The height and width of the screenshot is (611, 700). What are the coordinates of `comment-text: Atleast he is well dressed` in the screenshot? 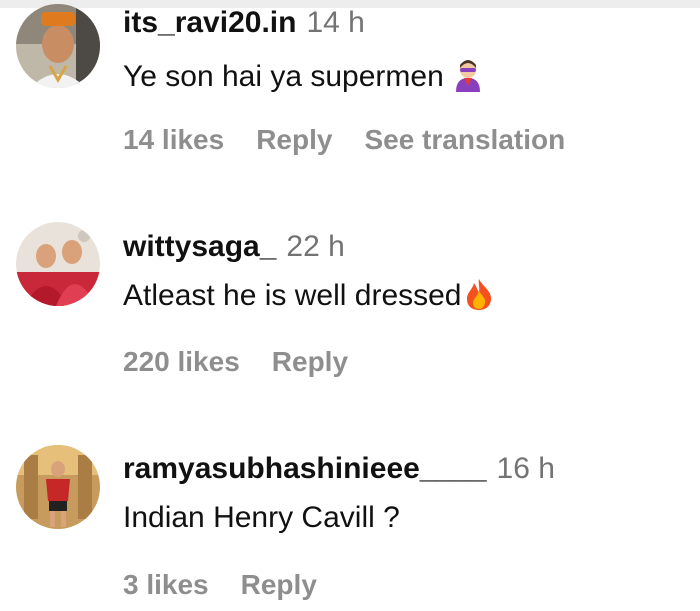 It's located at (308, 298).